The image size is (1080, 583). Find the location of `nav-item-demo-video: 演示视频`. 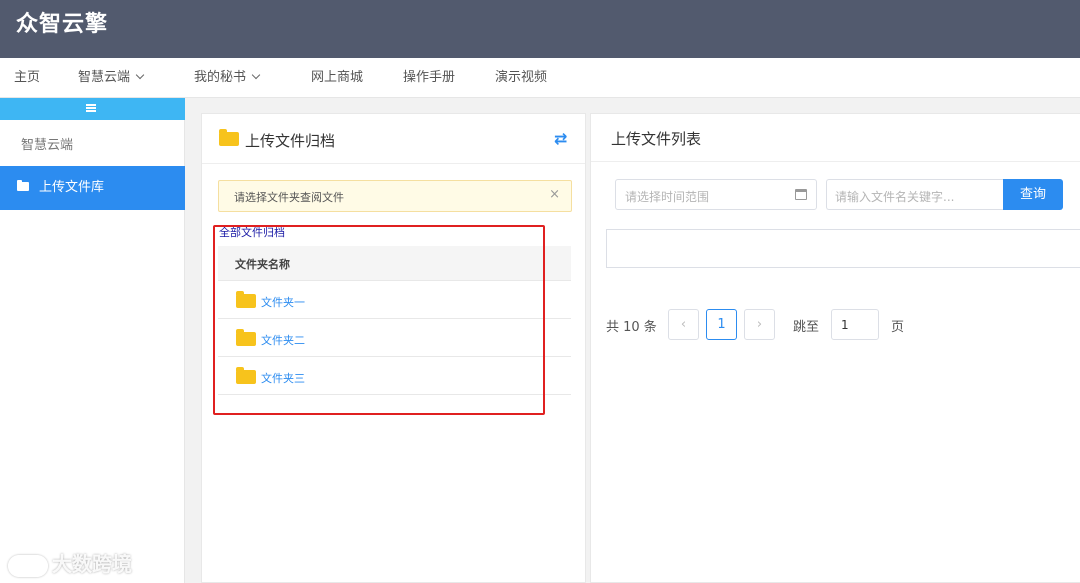

nav-item-demo-video: 演示视频 is located at coordinates (521, 78).